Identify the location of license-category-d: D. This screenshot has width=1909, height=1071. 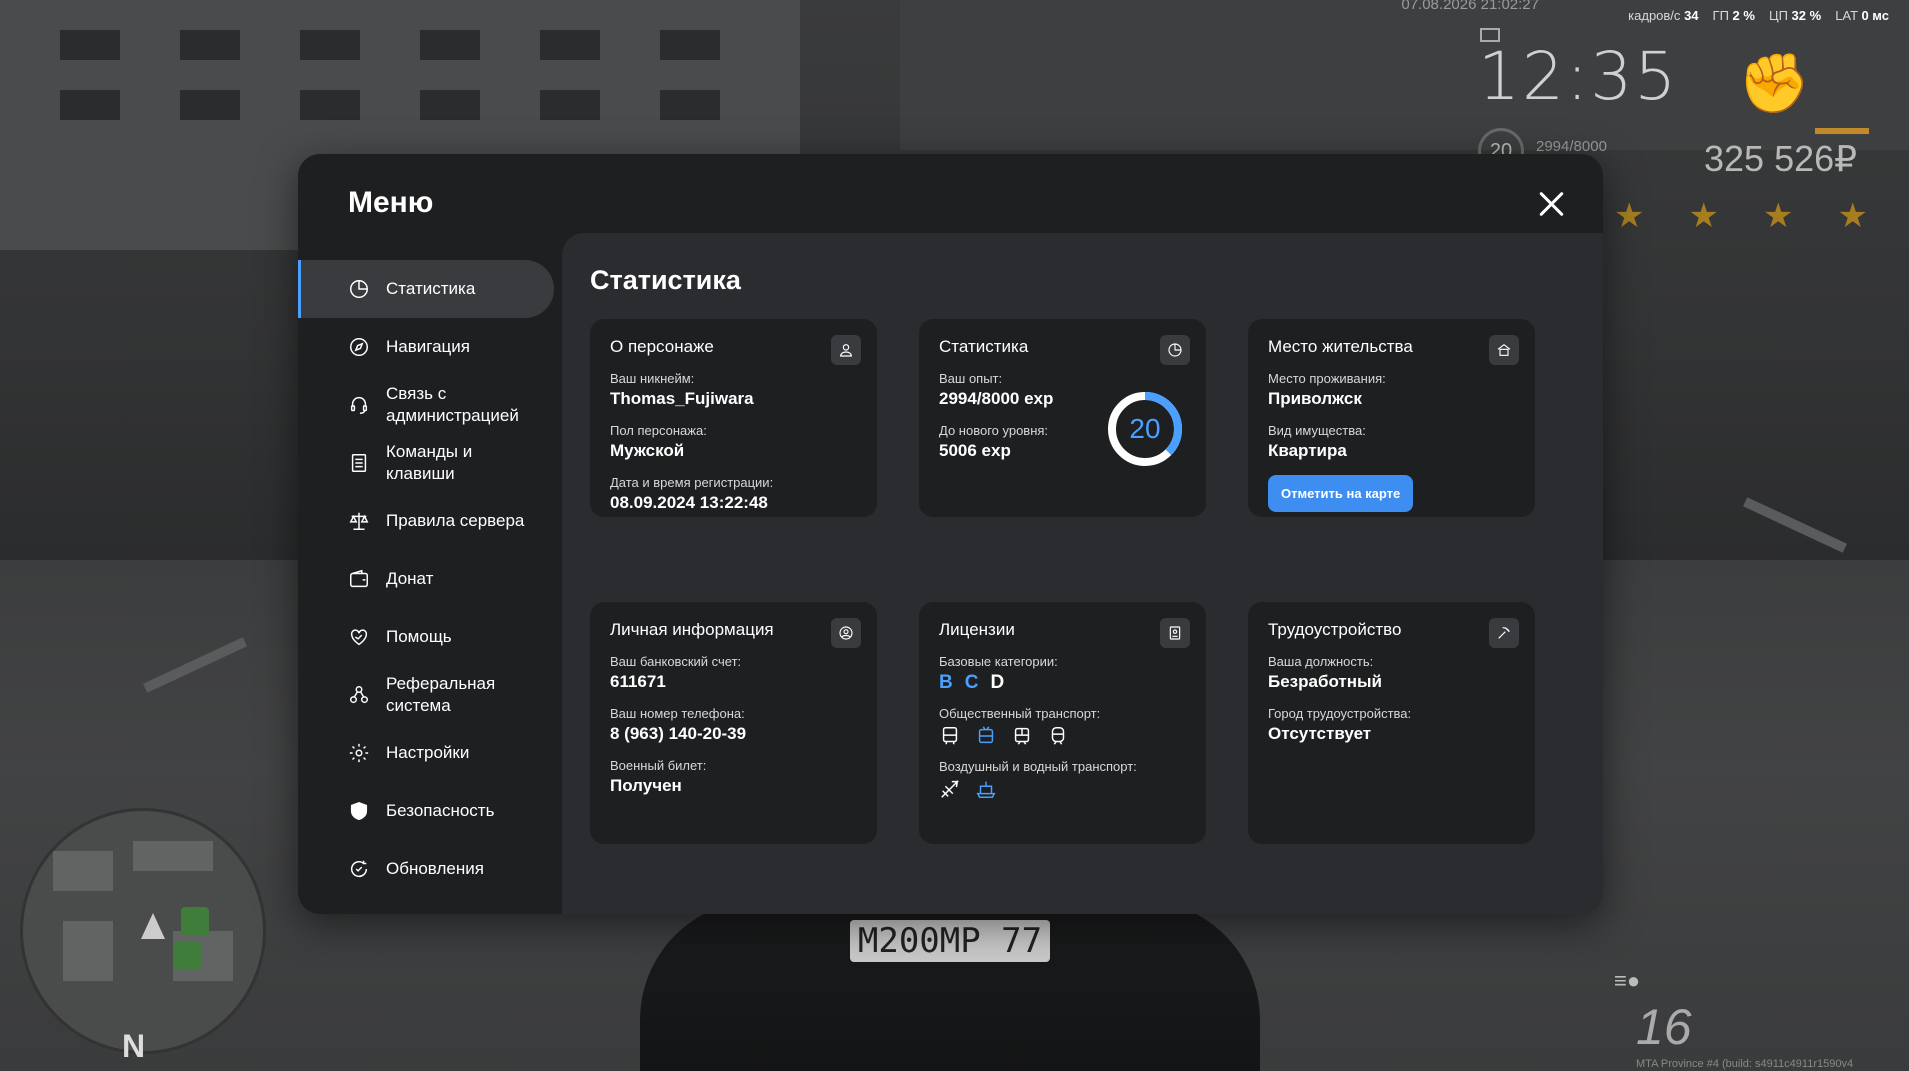
(997, 682).